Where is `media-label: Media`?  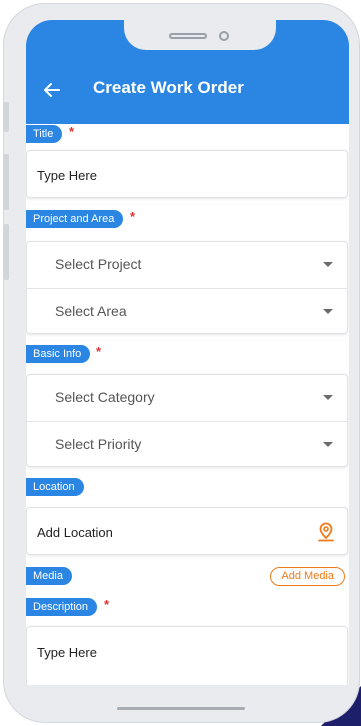
media-label: Media is located at coordinates (49, 576).